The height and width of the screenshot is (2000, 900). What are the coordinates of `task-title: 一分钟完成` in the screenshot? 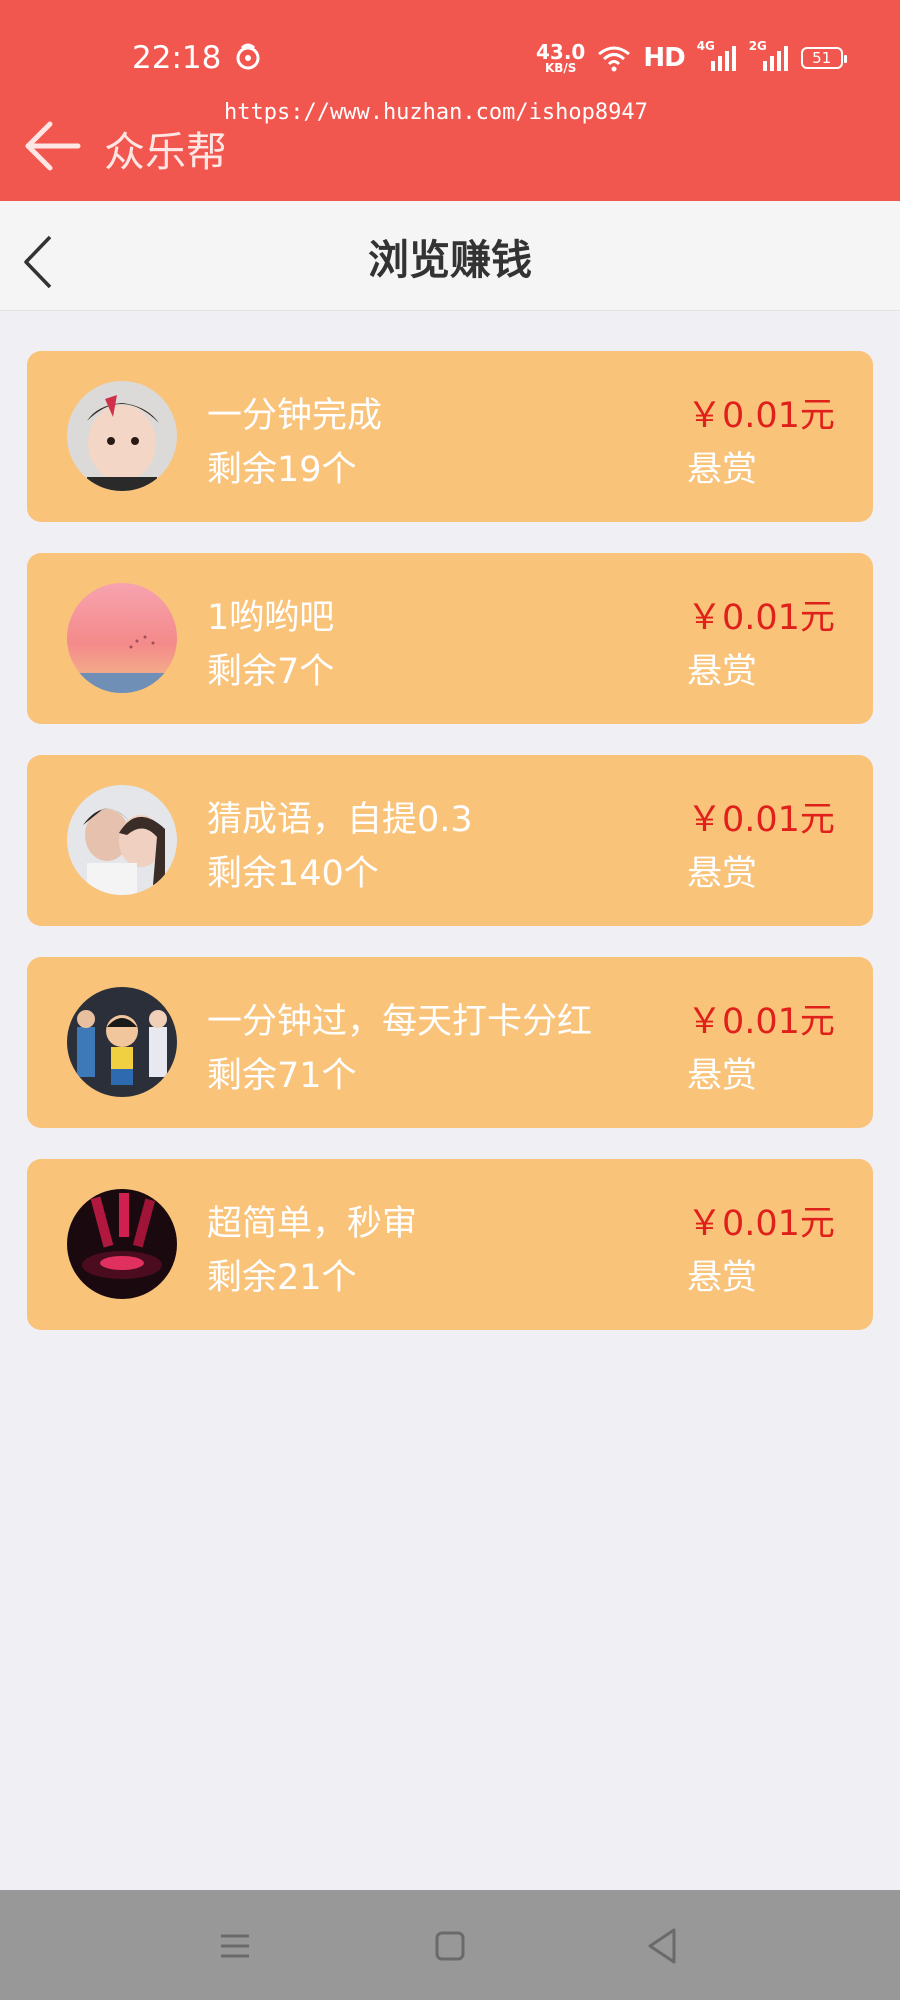 It's located at (295, 416).